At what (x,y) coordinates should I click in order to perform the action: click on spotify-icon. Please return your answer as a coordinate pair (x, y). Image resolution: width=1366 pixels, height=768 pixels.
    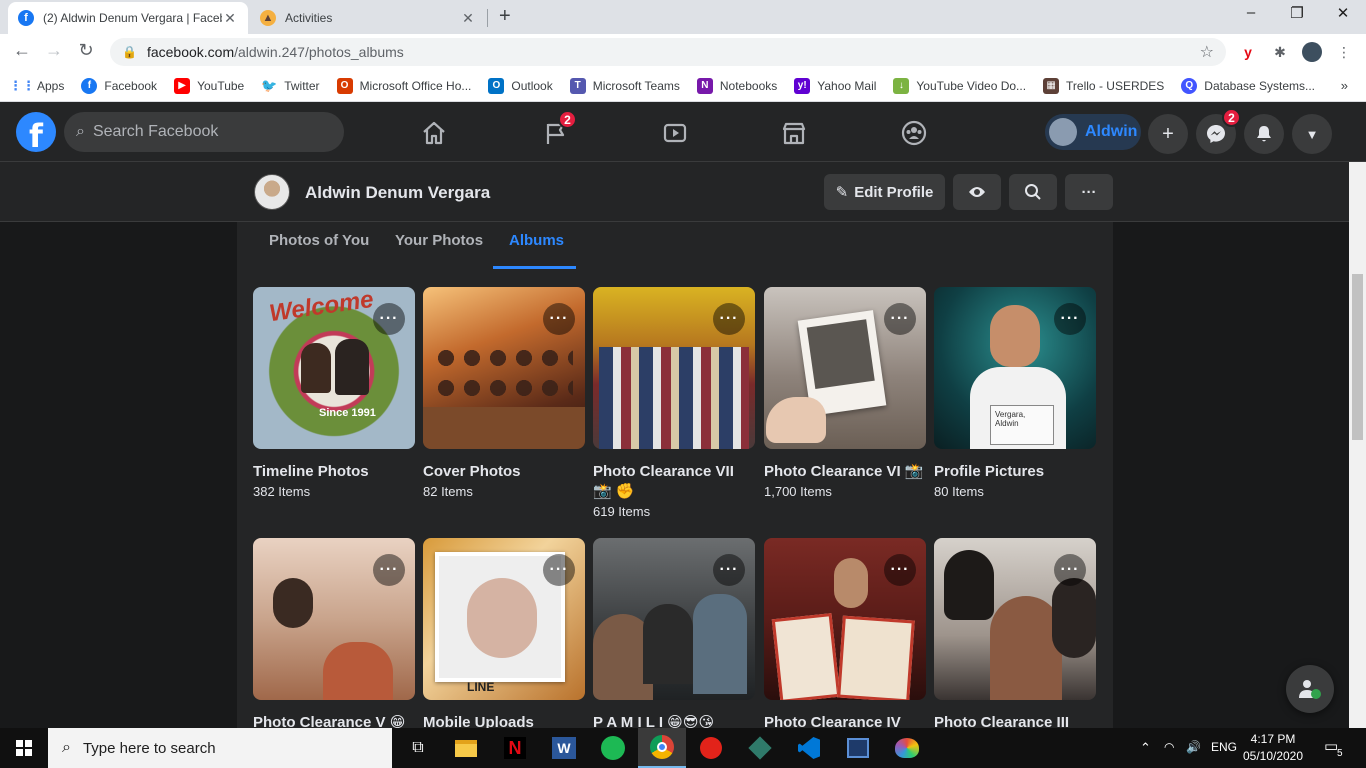
    Looking at the image, I should click on (613, 748).